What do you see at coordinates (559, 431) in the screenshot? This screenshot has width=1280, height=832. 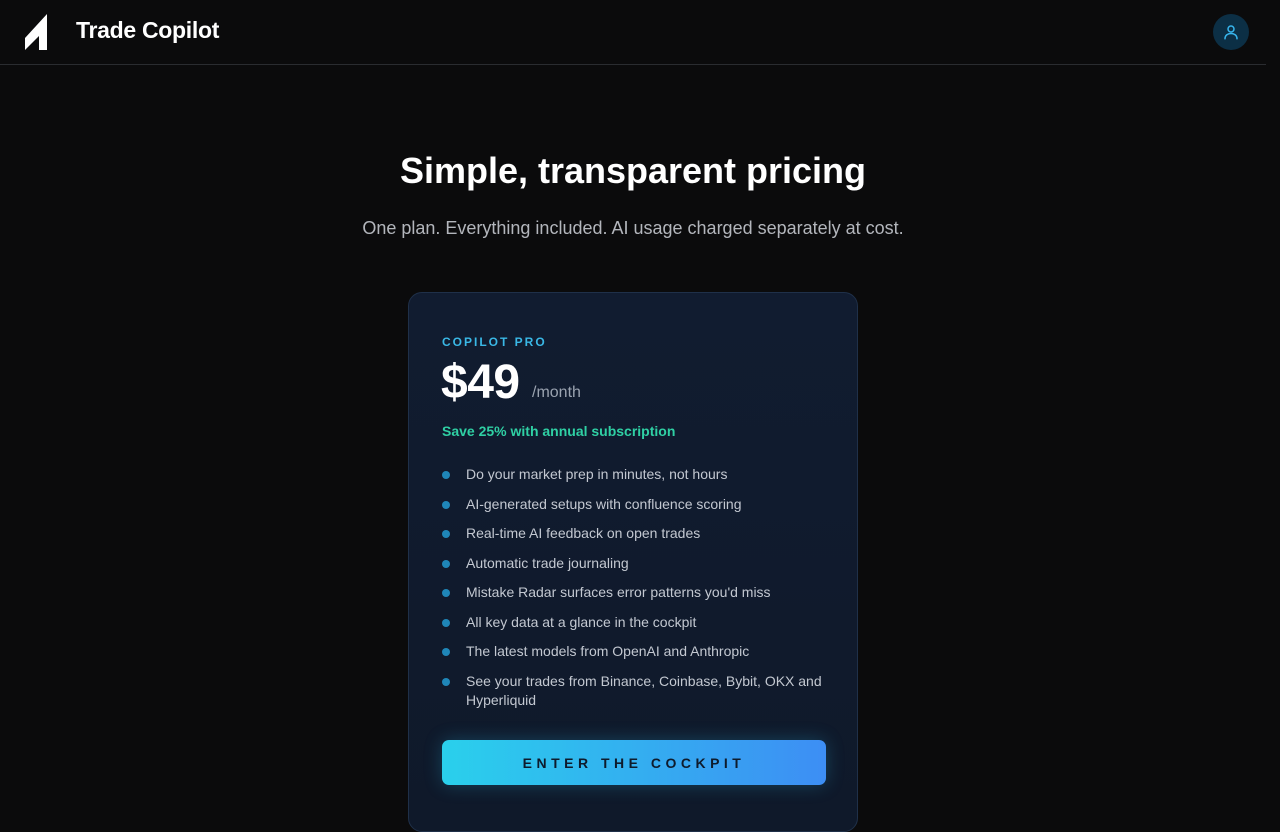 I see `annual-savings-note: Save 25% with annual subscription` at bounding box center [559, 431].